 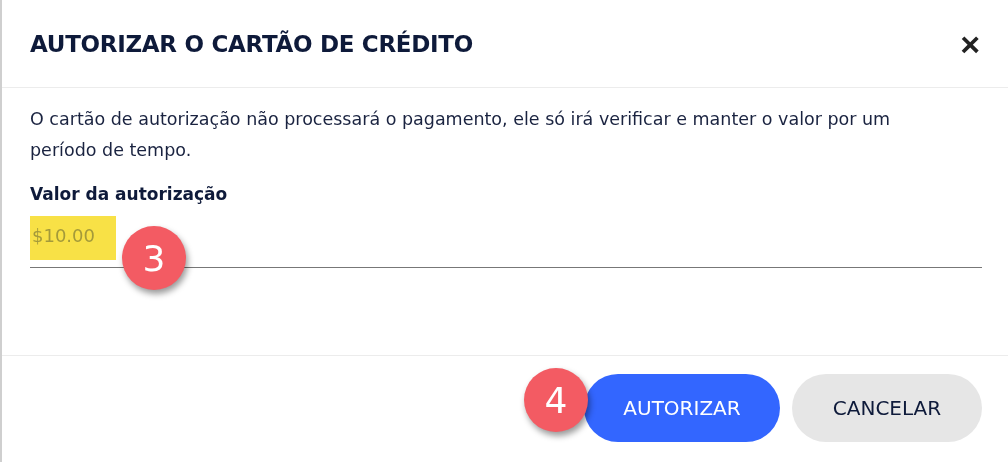 I want to click on dialog-title: AUTORIZAR O CARTÃO DE CRÉDITO, so click(x=251, y=43).